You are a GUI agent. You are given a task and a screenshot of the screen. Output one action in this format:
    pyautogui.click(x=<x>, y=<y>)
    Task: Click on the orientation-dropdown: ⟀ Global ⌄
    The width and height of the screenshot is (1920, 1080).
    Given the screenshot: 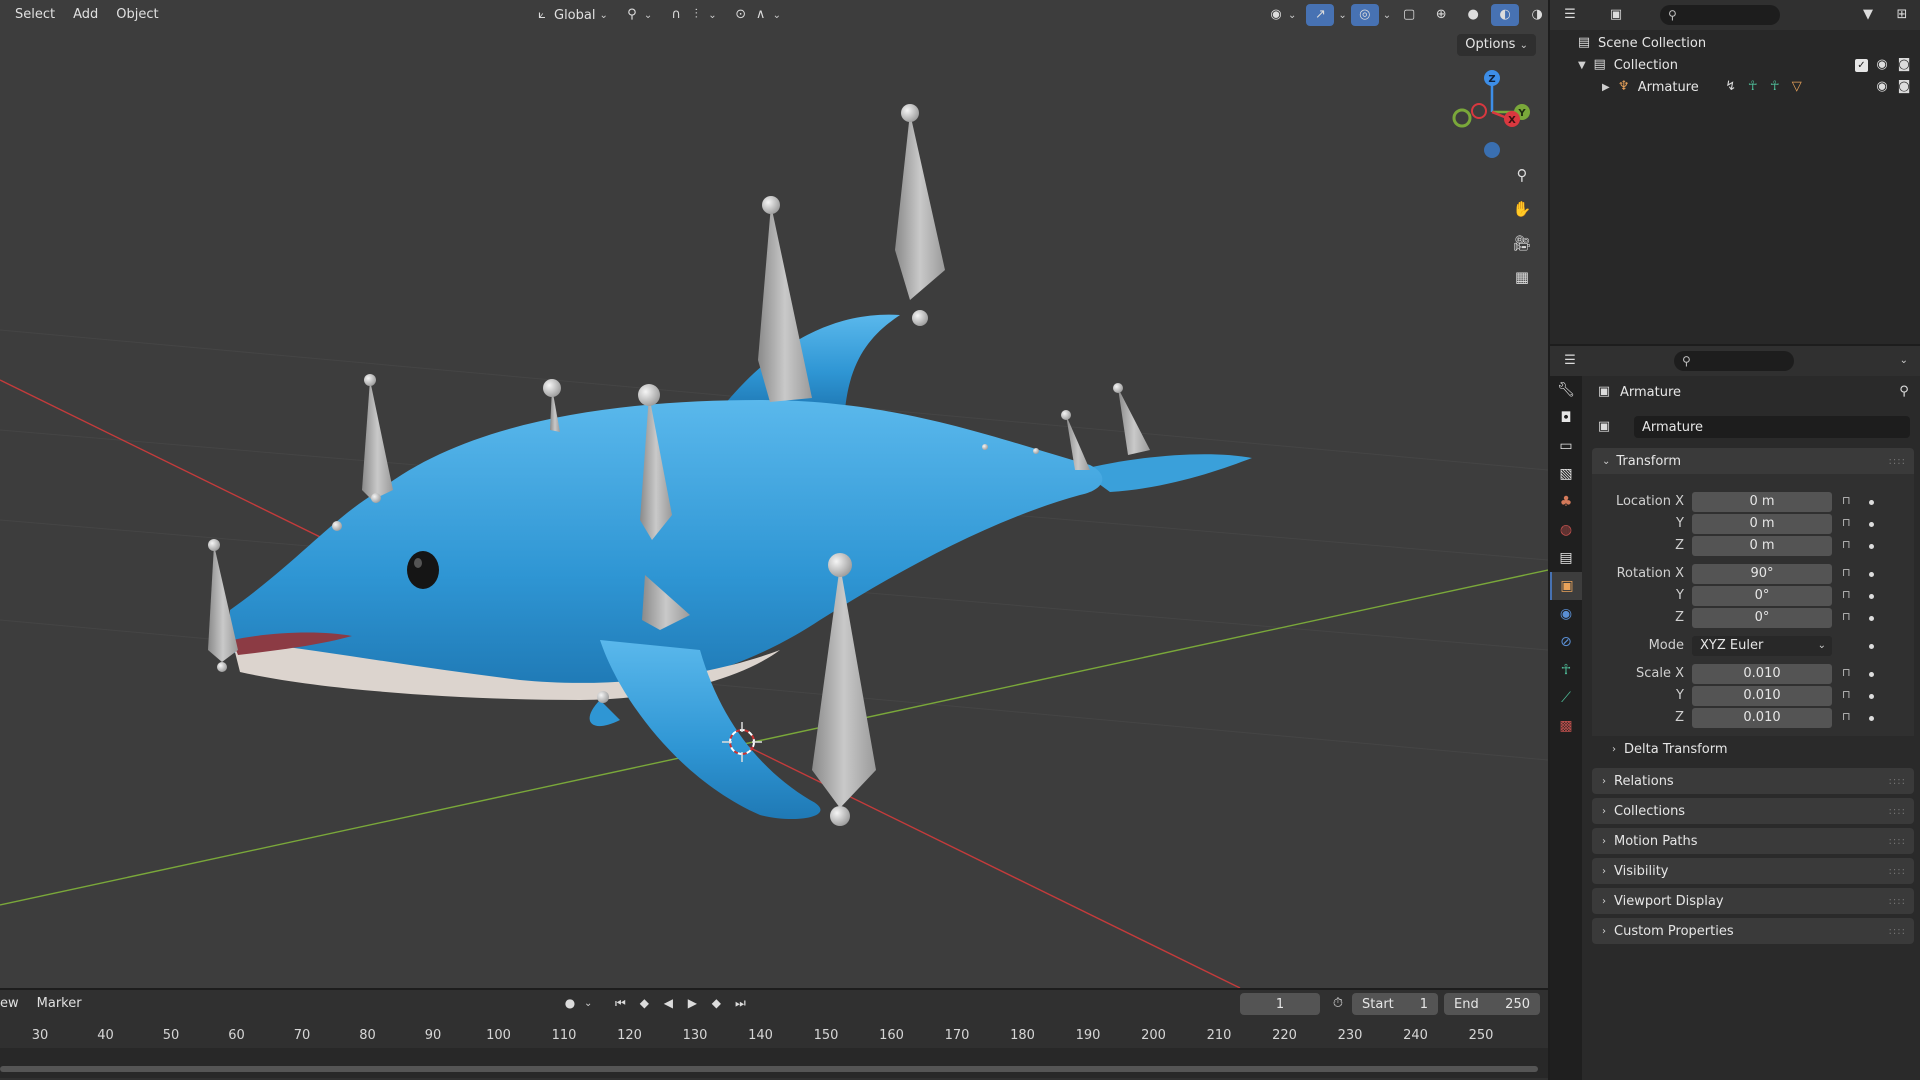 What is the action you would take?
    pyautogui.click(x=571, y=15)
    